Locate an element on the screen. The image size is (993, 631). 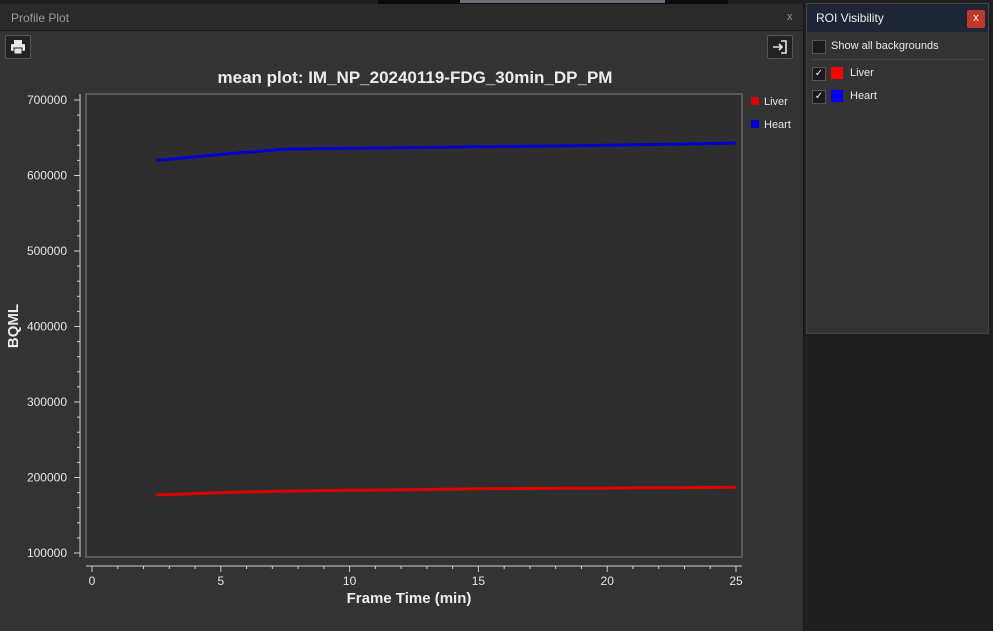
y-tick-label: 700000 is located at coordinates (47, 100).